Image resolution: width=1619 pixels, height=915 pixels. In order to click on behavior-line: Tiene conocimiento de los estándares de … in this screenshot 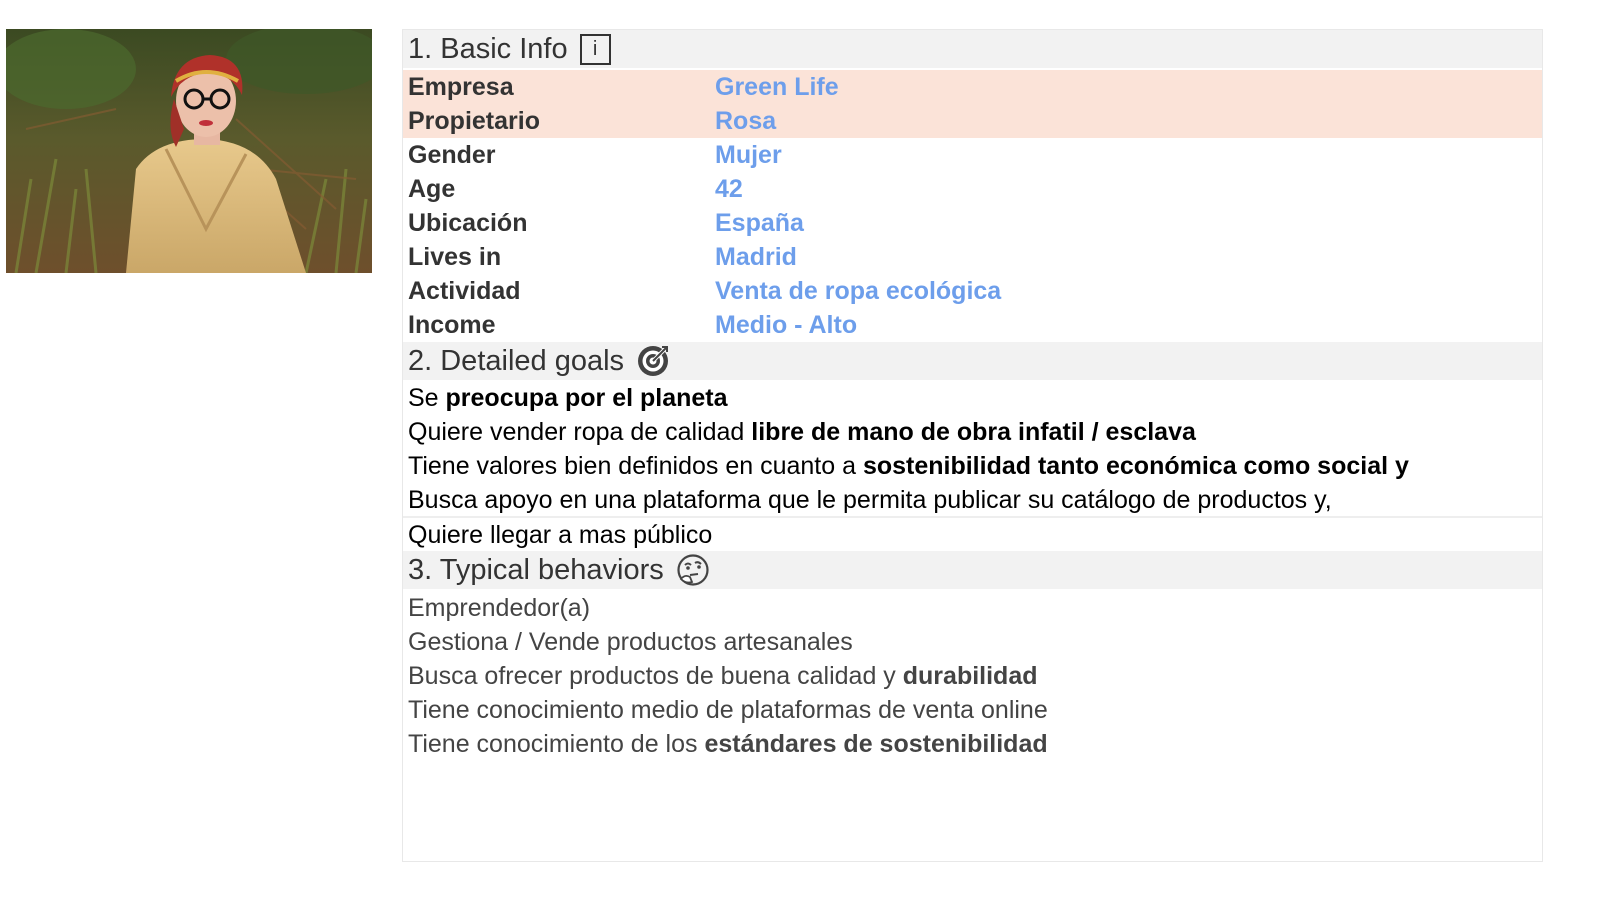, I will do `click(728, 744)`.